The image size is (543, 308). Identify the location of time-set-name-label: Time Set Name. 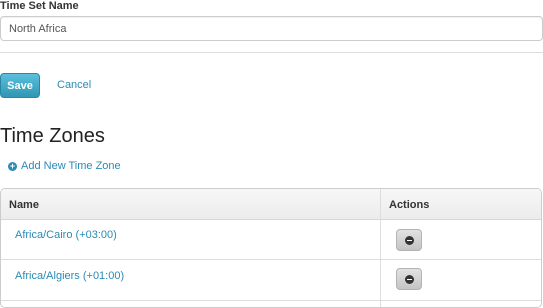
(39, 6).